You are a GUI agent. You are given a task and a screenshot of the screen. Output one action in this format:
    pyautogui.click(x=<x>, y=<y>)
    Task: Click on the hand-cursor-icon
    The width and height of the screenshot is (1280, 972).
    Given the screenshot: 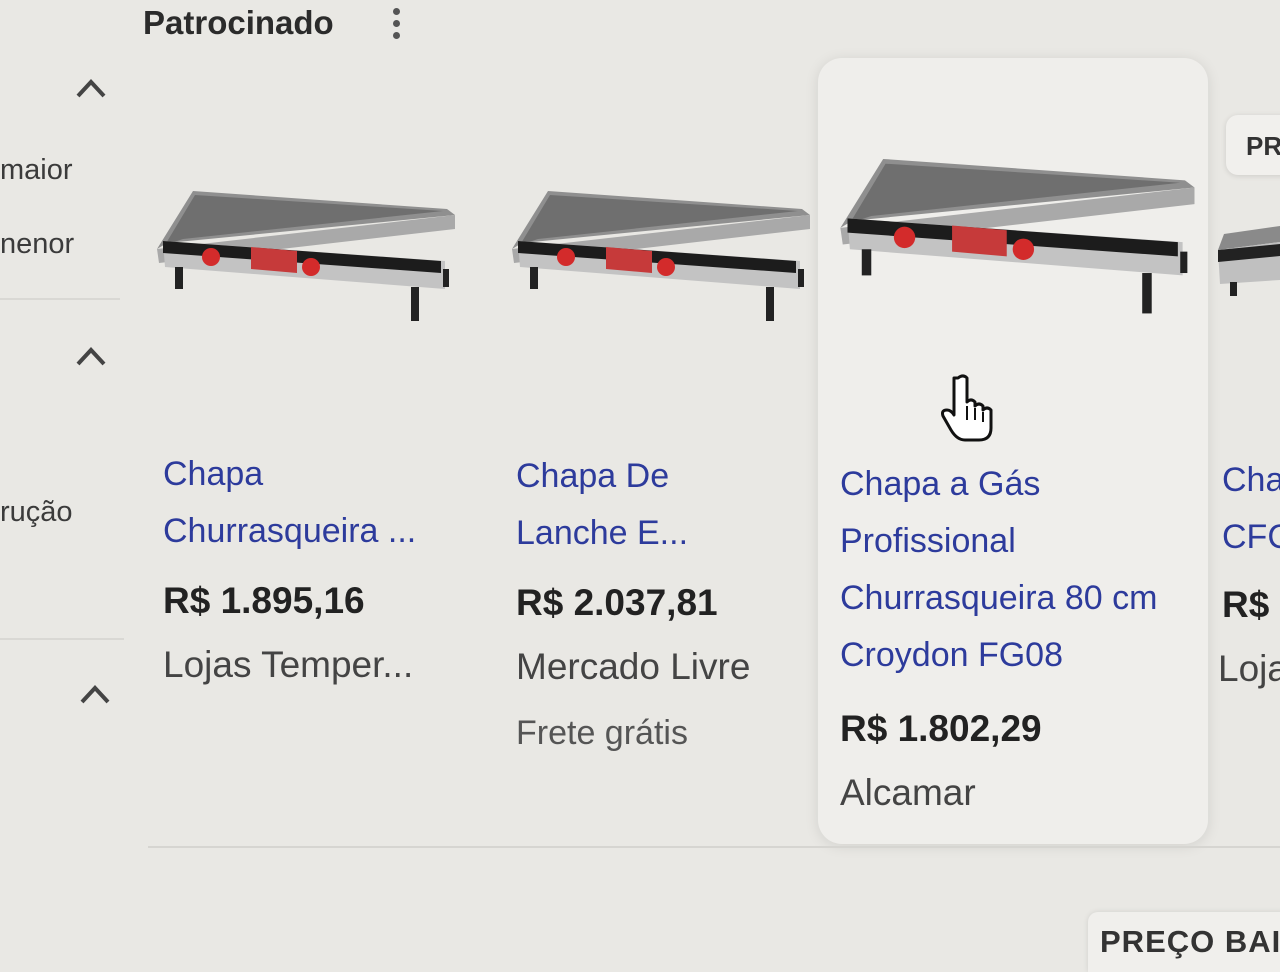 What is the action you would take?
    pyautogui.click(x=967, y=408)
    